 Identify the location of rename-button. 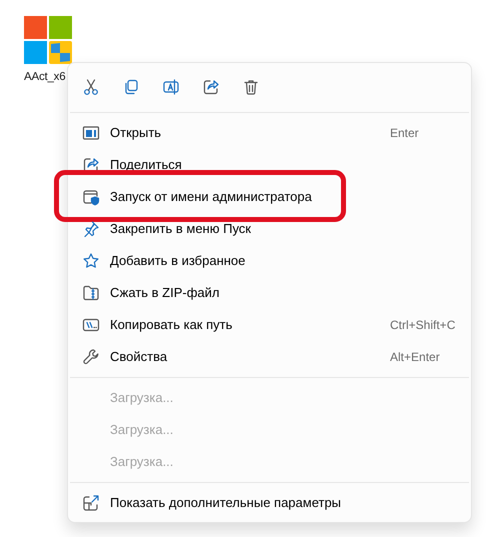
(171, 87).